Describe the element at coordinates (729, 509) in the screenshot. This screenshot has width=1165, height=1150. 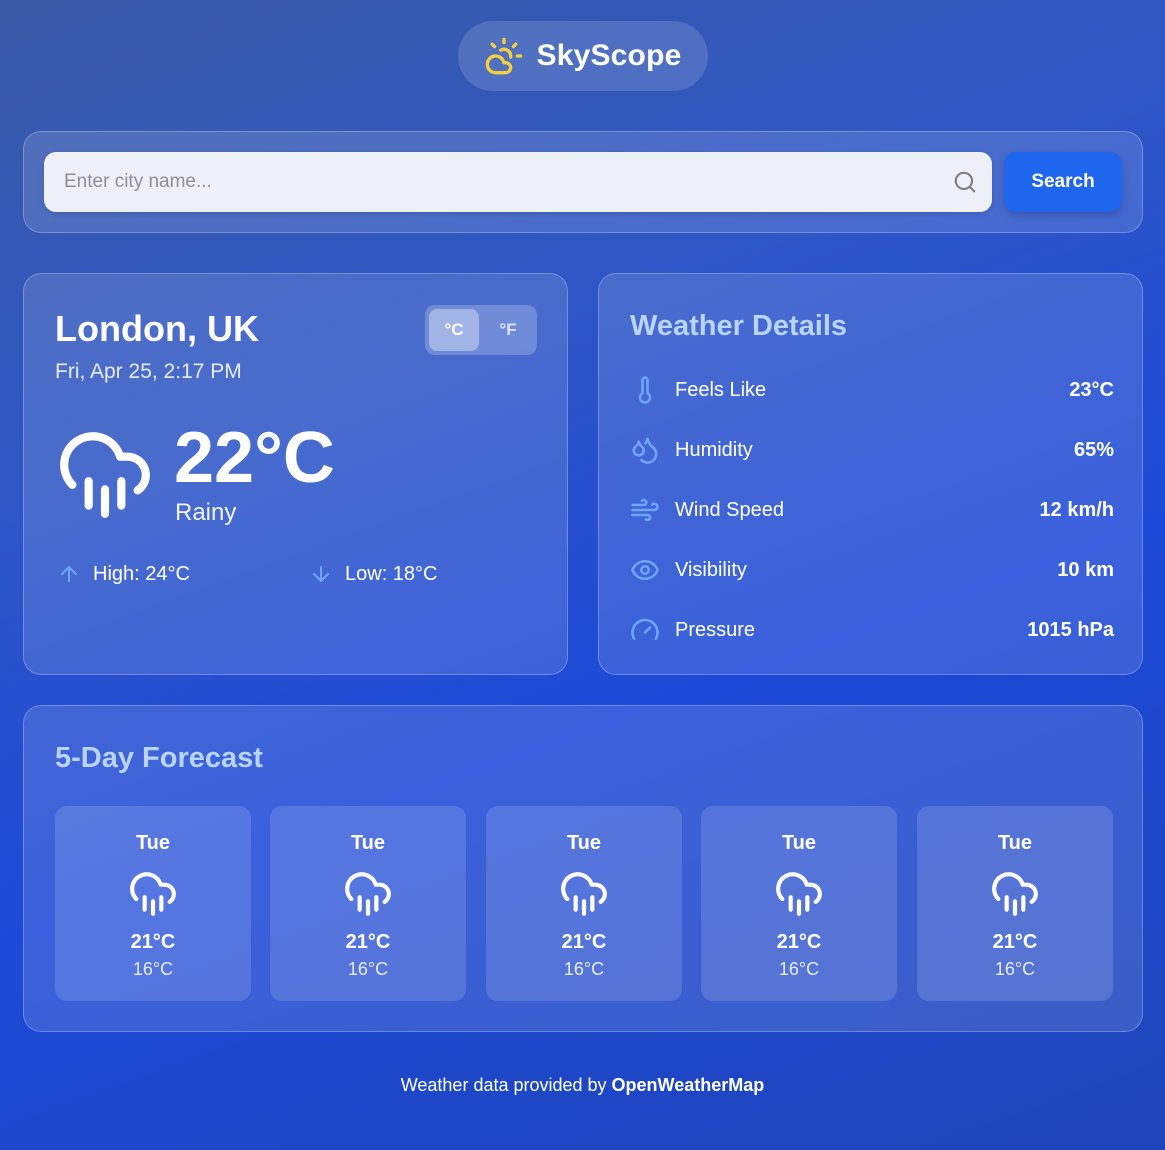
I see `detail-label: Wind Speed` at that location.